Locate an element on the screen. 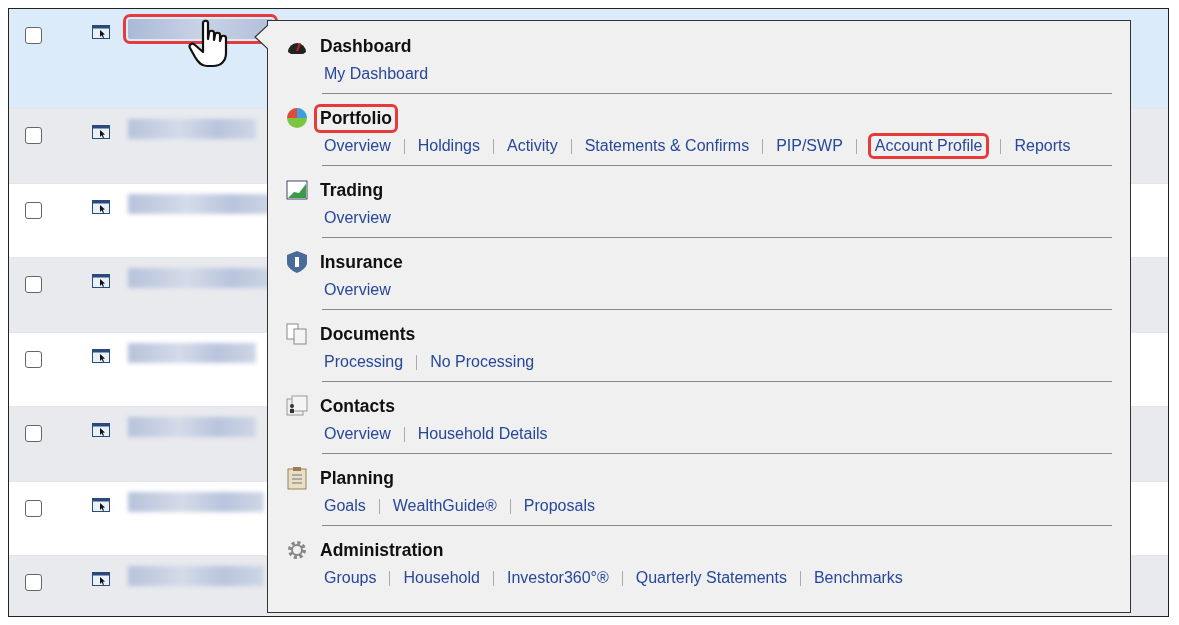 The height and width of the screenshot is (625, 1179). contacts-icon is located at coordinates (297, 406).